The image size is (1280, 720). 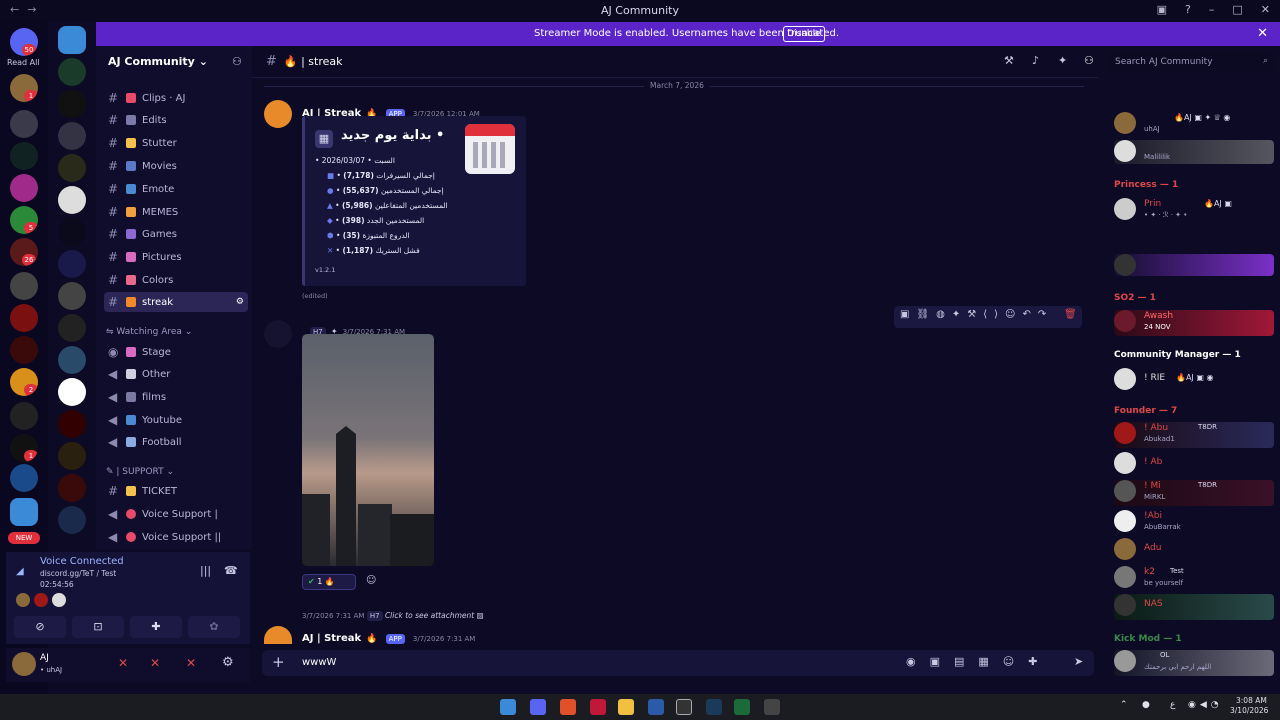 What do you see at coordinates (1162, 9) in the screenshot?
I see `inbox-icon: ▣` at bounding box center [1162, 9].